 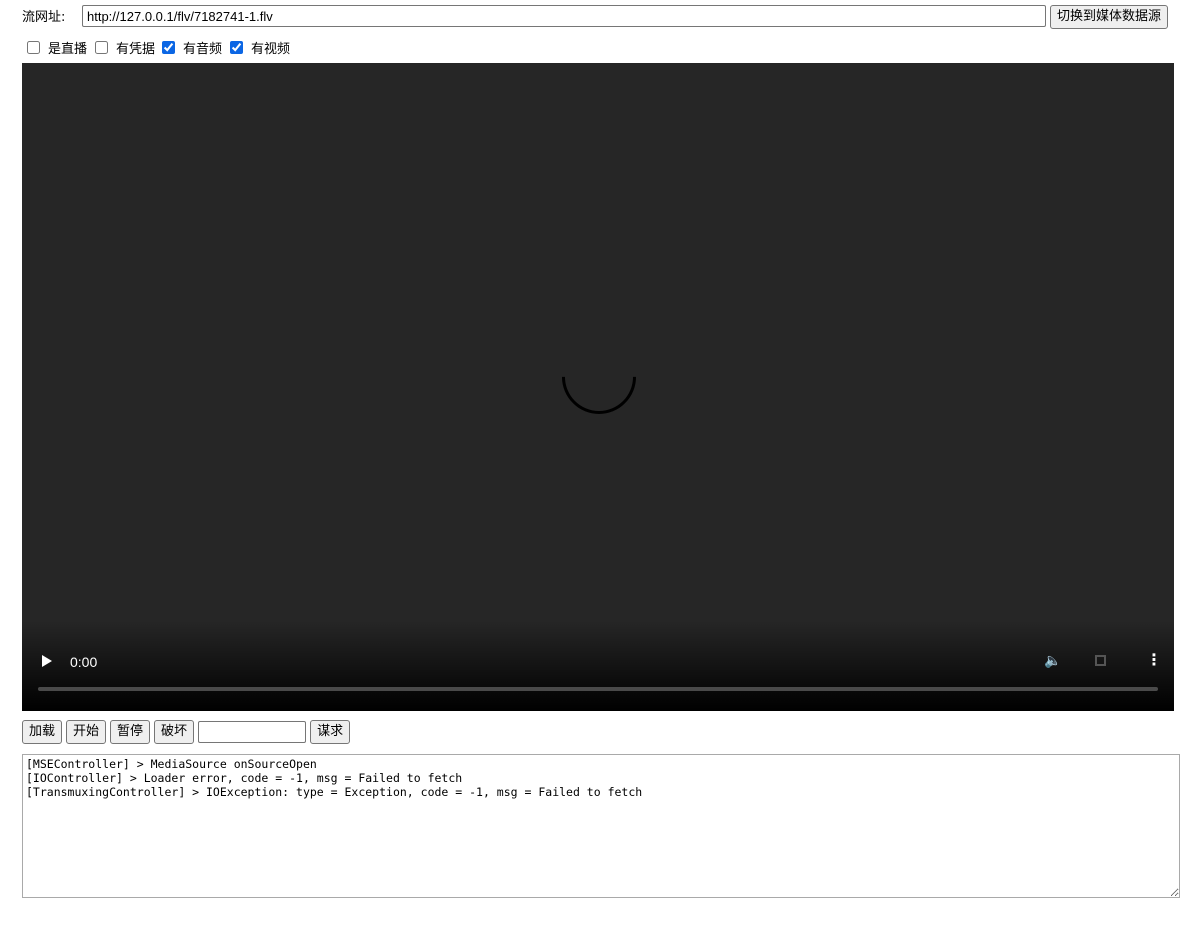 What do you see at coordinates (42, 732) in the screenshot?
I see `load-button: 加载` at bounding box center [42, 732].